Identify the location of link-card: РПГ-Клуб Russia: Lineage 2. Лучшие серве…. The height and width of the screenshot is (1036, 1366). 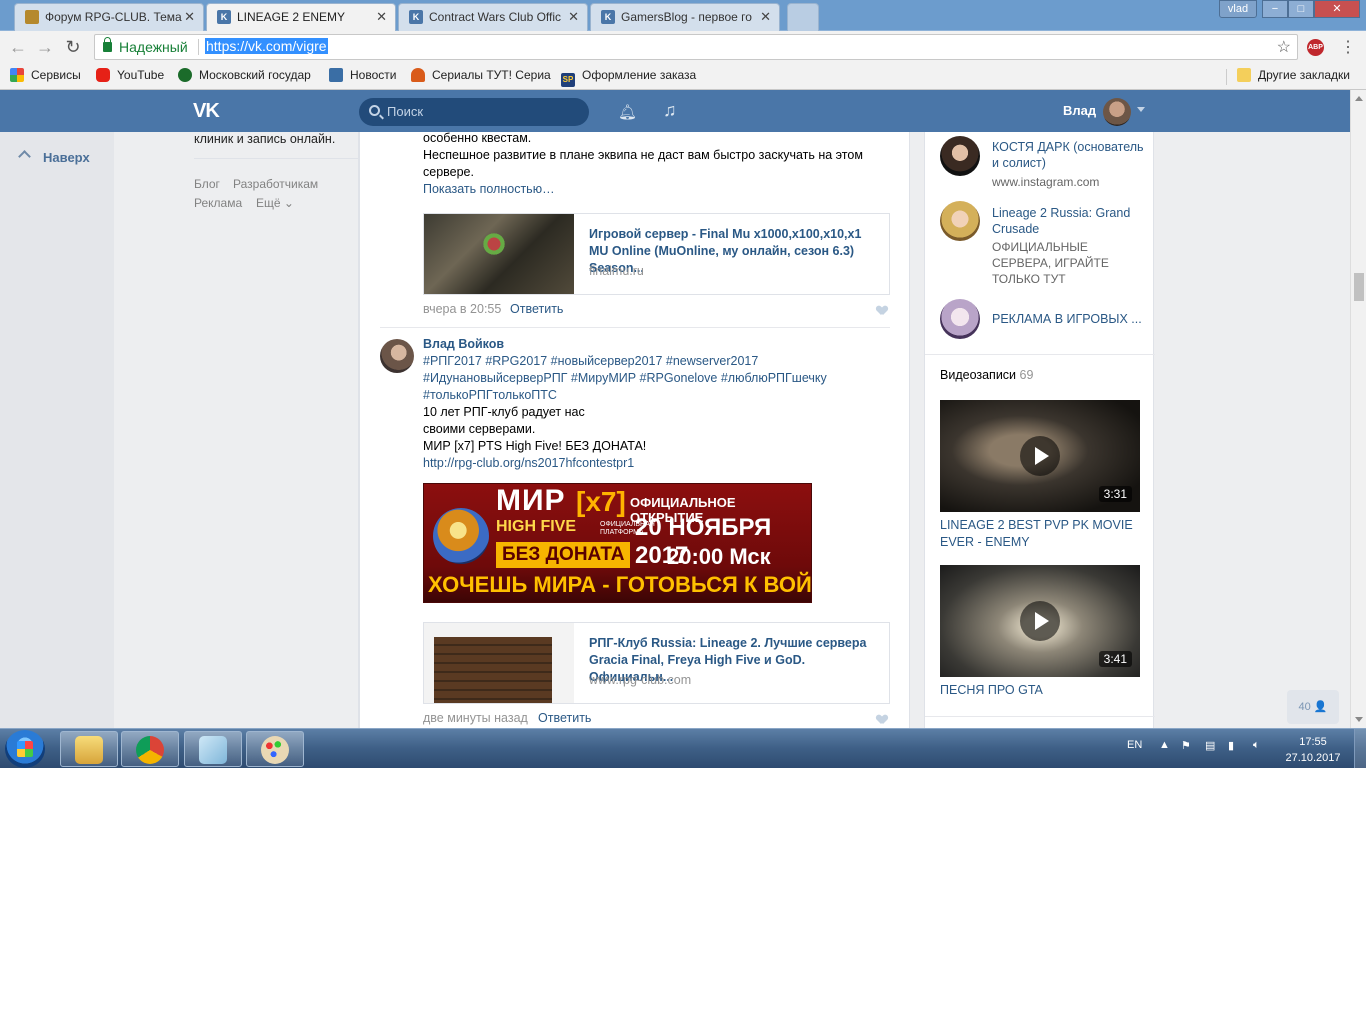
(656, 663).